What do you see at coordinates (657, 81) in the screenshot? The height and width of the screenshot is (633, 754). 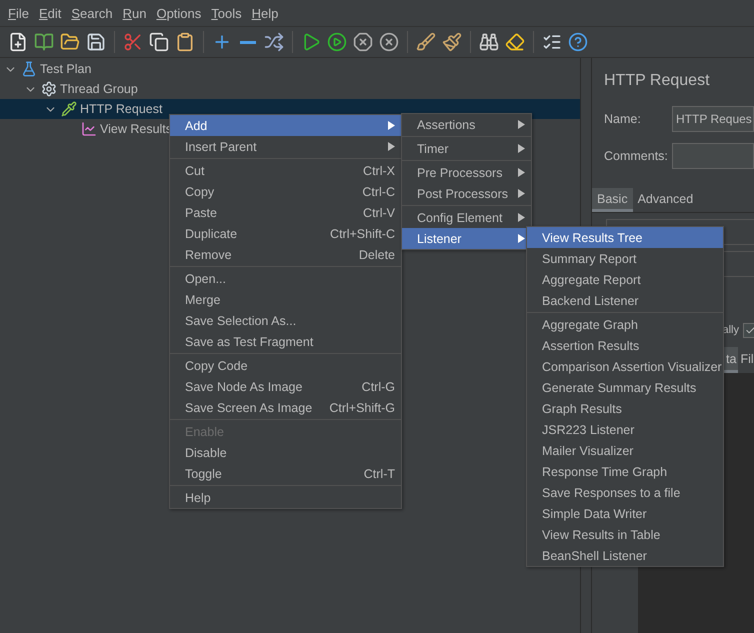 I see `panel-title: HTTP Request` at bounding box center [657, 81].